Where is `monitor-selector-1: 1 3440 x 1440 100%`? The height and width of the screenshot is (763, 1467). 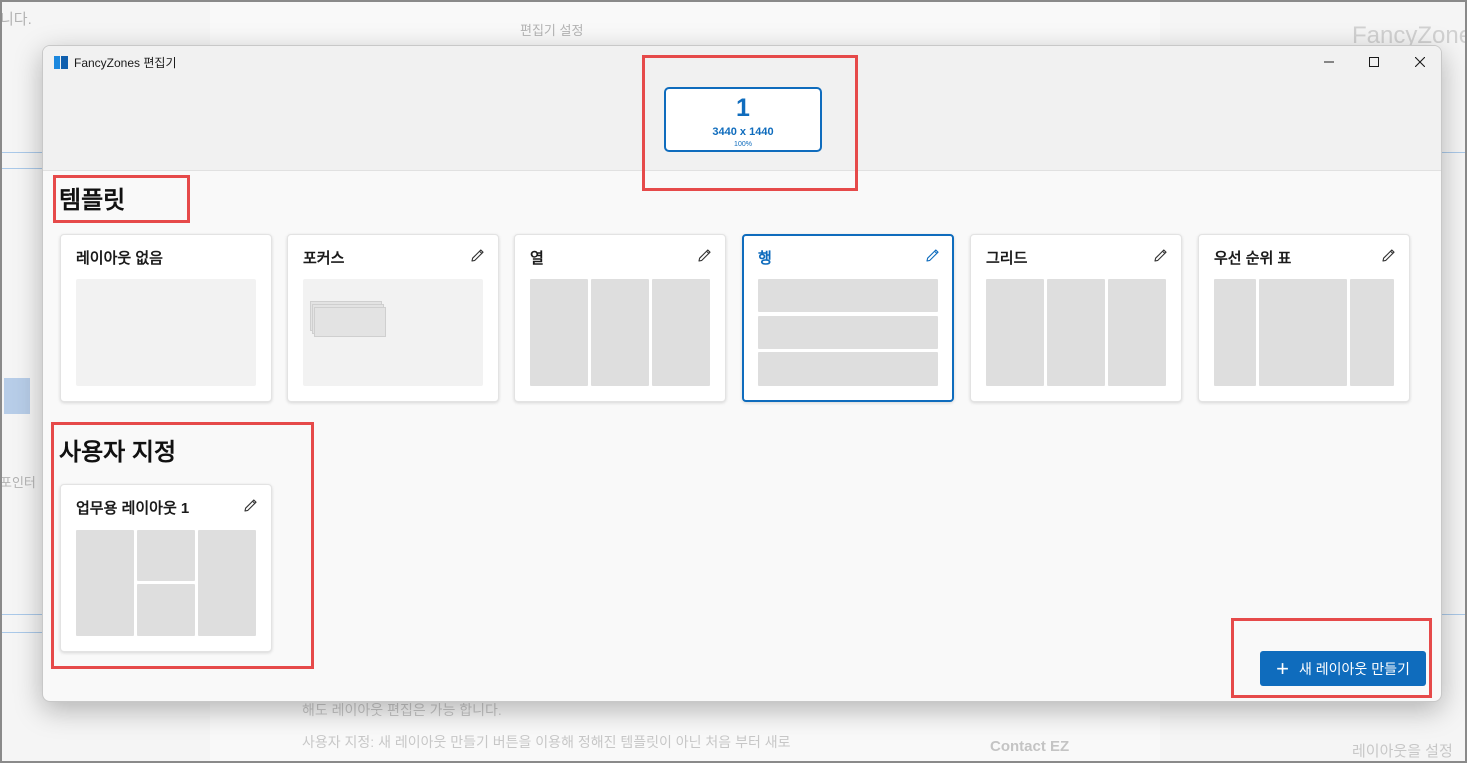
monitor-selector-1: 1 3440 x 1440 100% is located at coordinates (743, 119).